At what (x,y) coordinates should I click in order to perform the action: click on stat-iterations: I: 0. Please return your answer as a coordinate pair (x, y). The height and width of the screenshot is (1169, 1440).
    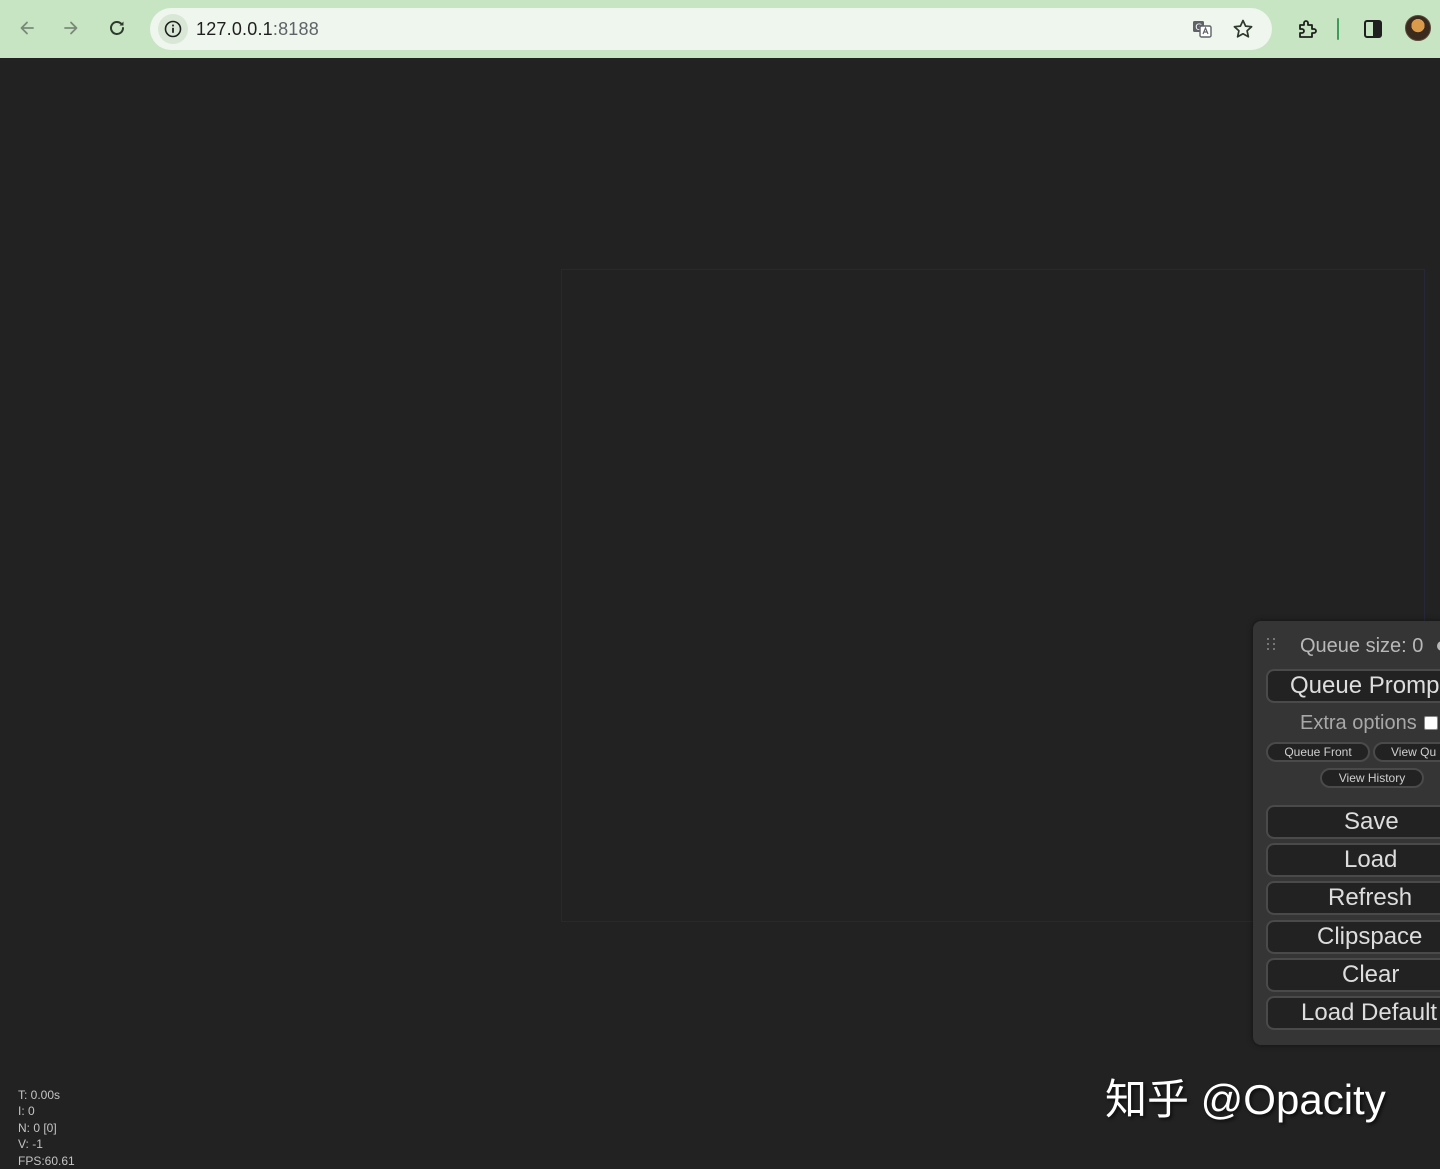
    Looking at the image, I should click on (26, 1111).